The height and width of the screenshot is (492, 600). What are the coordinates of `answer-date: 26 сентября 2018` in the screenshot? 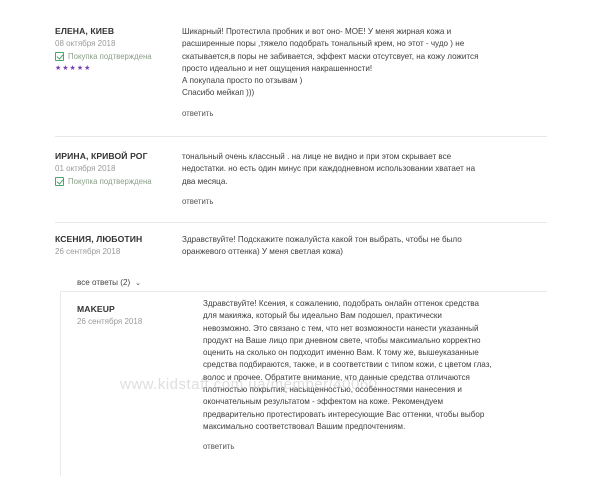 It's located at (110, 321).